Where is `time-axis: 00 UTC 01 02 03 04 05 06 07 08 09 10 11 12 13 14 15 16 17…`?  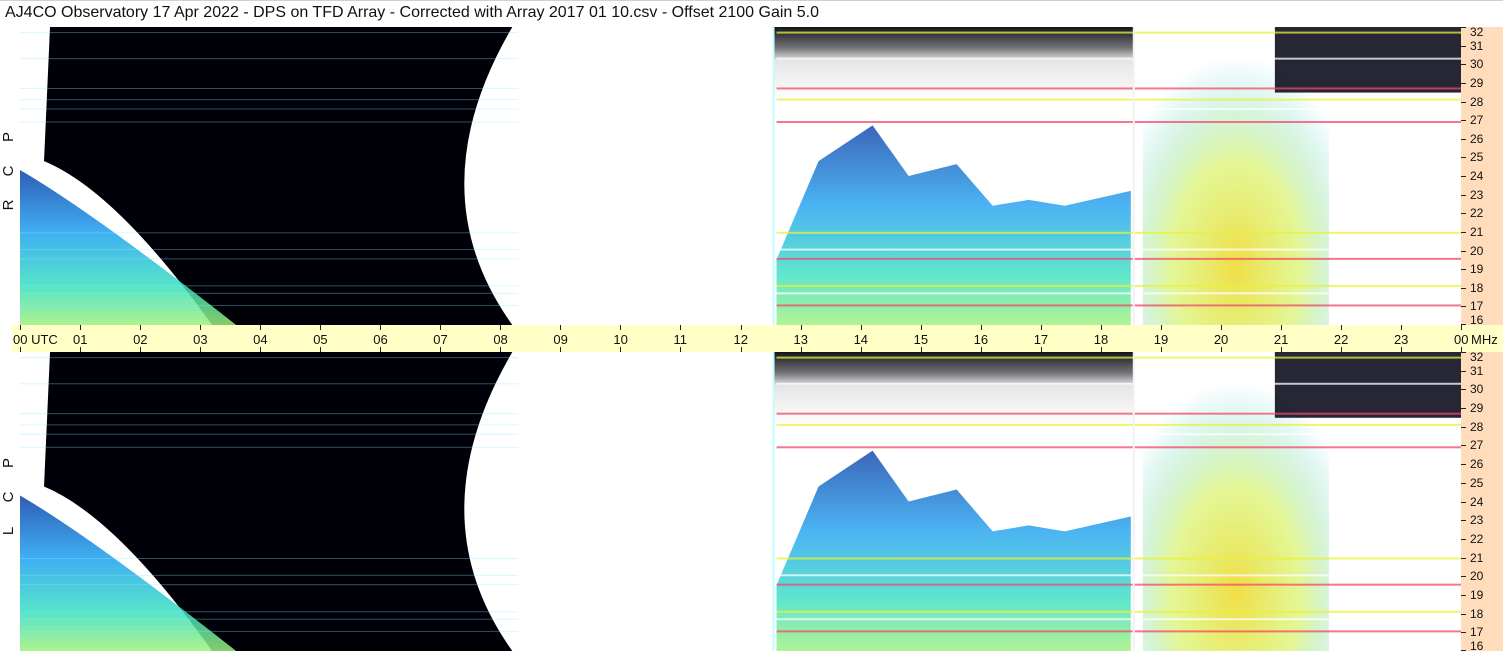
time-axis: 00 UTC 01 02 03 04 05 06 07 08 09 10 11 12 13 14 15 16 17… is located at coordinates (757, 338).